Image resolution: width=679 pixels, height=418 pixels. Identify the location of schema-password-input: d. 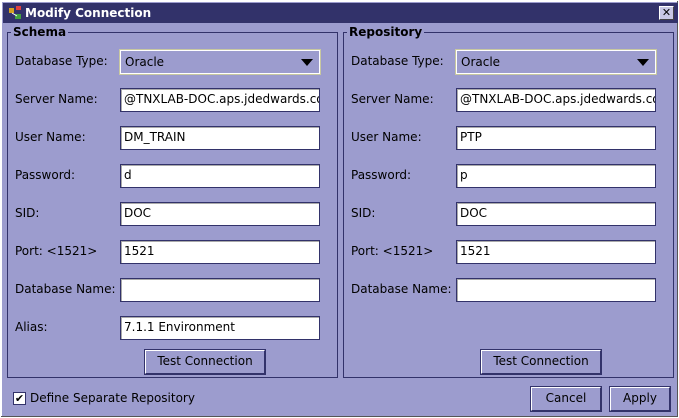
(220, 176).